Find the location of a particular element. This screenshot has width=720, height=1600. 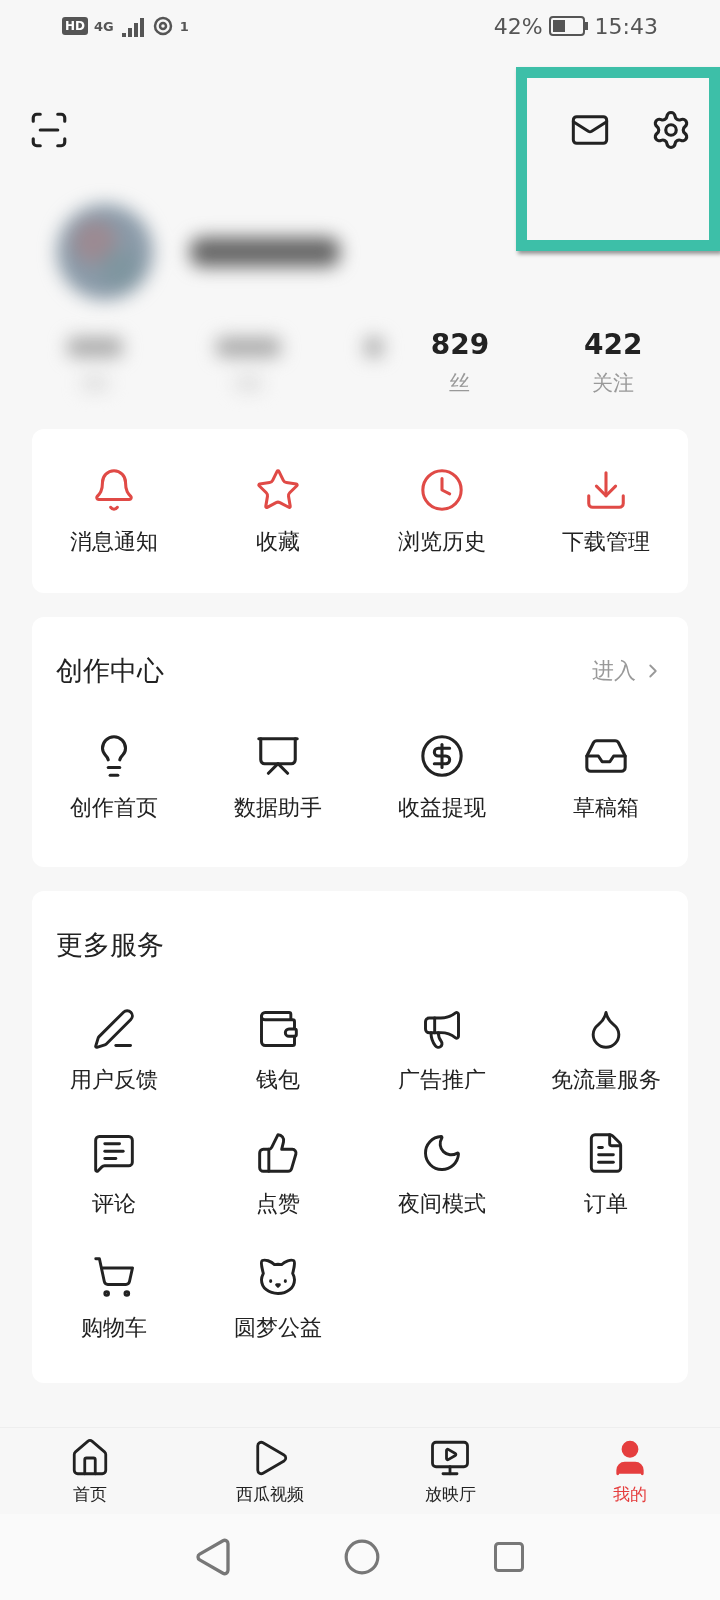

service-label: 草稿箱 is located at coordinates (606, 808).